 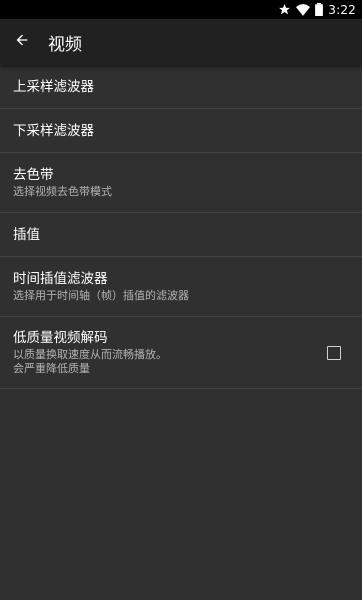 What do you see at coordinates (62, 191) in the screenshot?
I see `pref-summary: 选择视频去色带模式` at bounding box center [62, 191].